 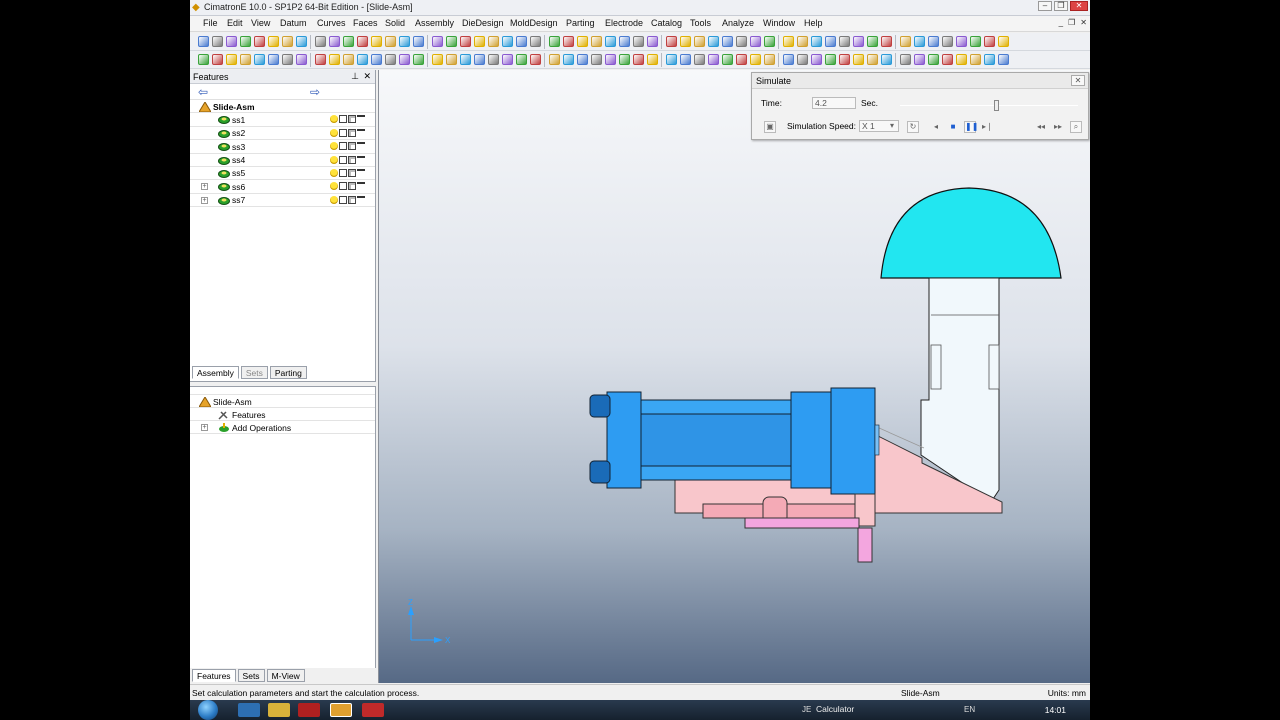 What do you see at coordinates (1076, 127) in the screenshot?
I see `zoom-button: ⌕` at bounding box center [1076, 127].